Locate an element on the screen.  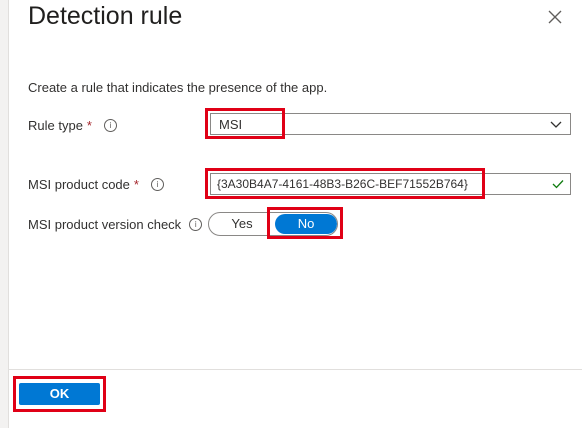
panel-title: Detection rule is located at coordinates (105, 16).